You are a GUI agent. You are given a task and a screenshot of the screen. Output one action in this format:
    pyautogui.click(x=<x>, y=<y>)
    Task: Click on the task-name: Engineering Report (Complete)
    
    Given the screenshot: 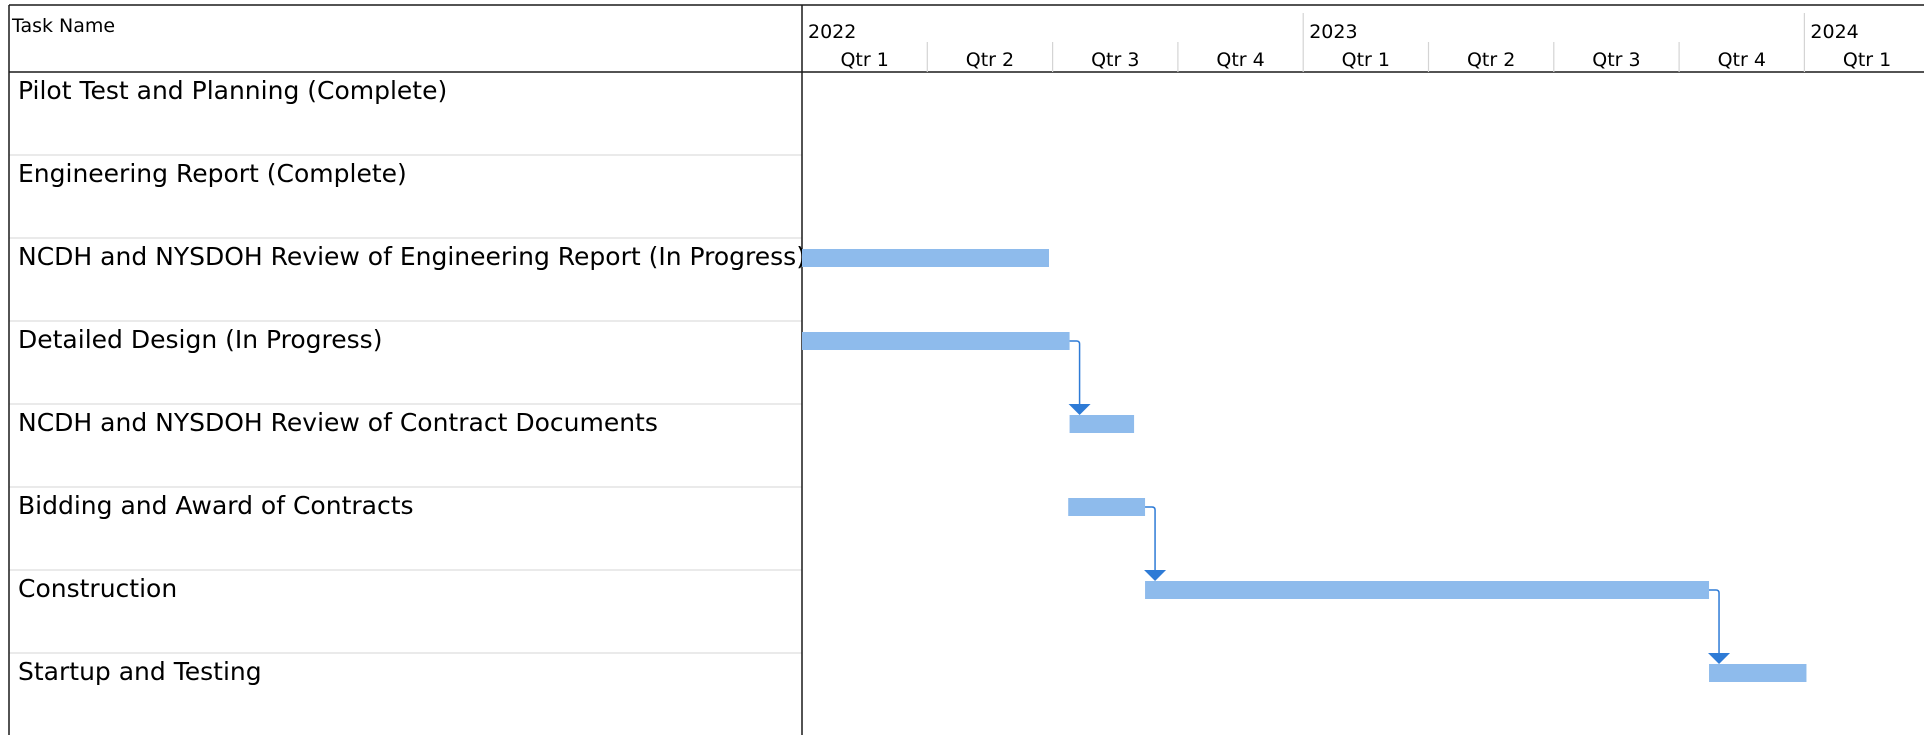 What is the action you would take?
    pyautogui.click(x=212, y=173)
    